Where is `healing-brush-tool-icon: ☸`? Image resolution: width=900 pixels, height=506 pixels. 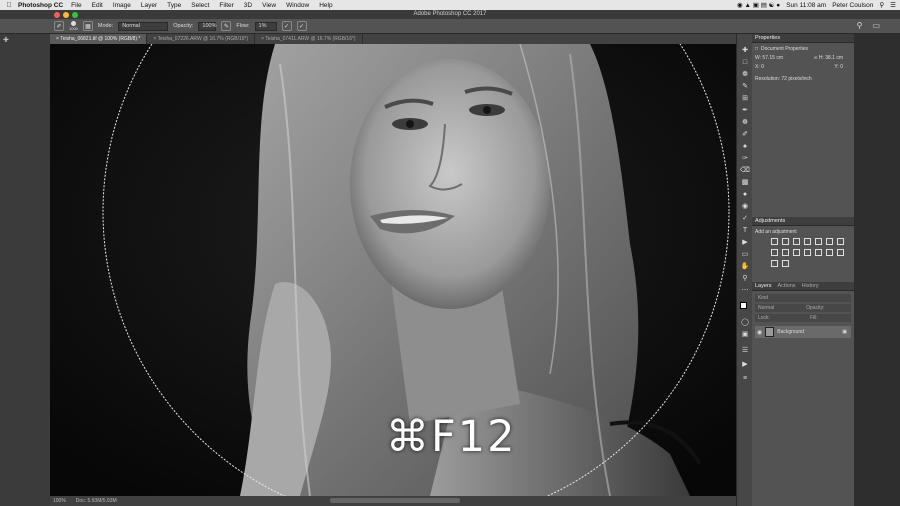 healing-brush-tool-icon: ☸ is located at coordinates (745, 123).